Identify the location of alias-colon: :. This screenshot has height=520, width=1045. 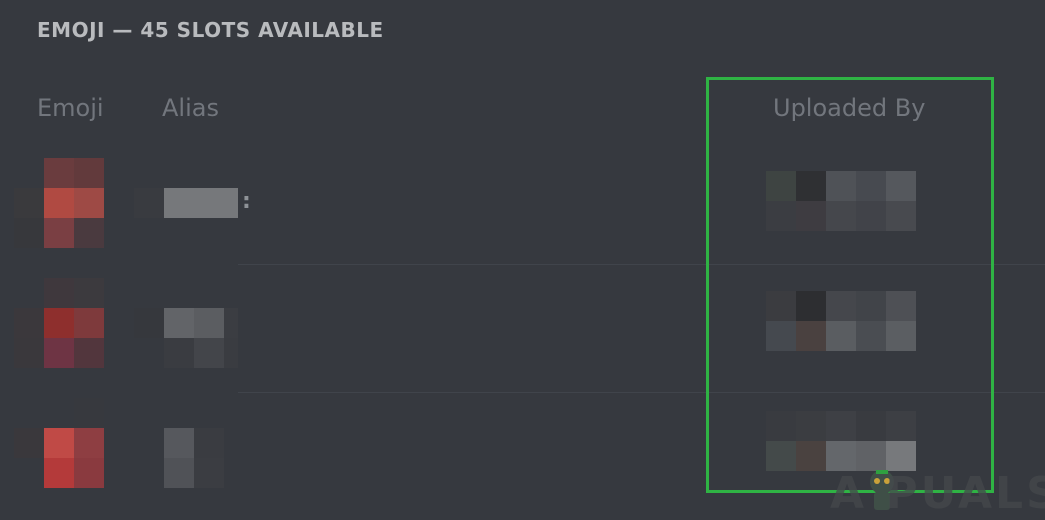
(246, 201).